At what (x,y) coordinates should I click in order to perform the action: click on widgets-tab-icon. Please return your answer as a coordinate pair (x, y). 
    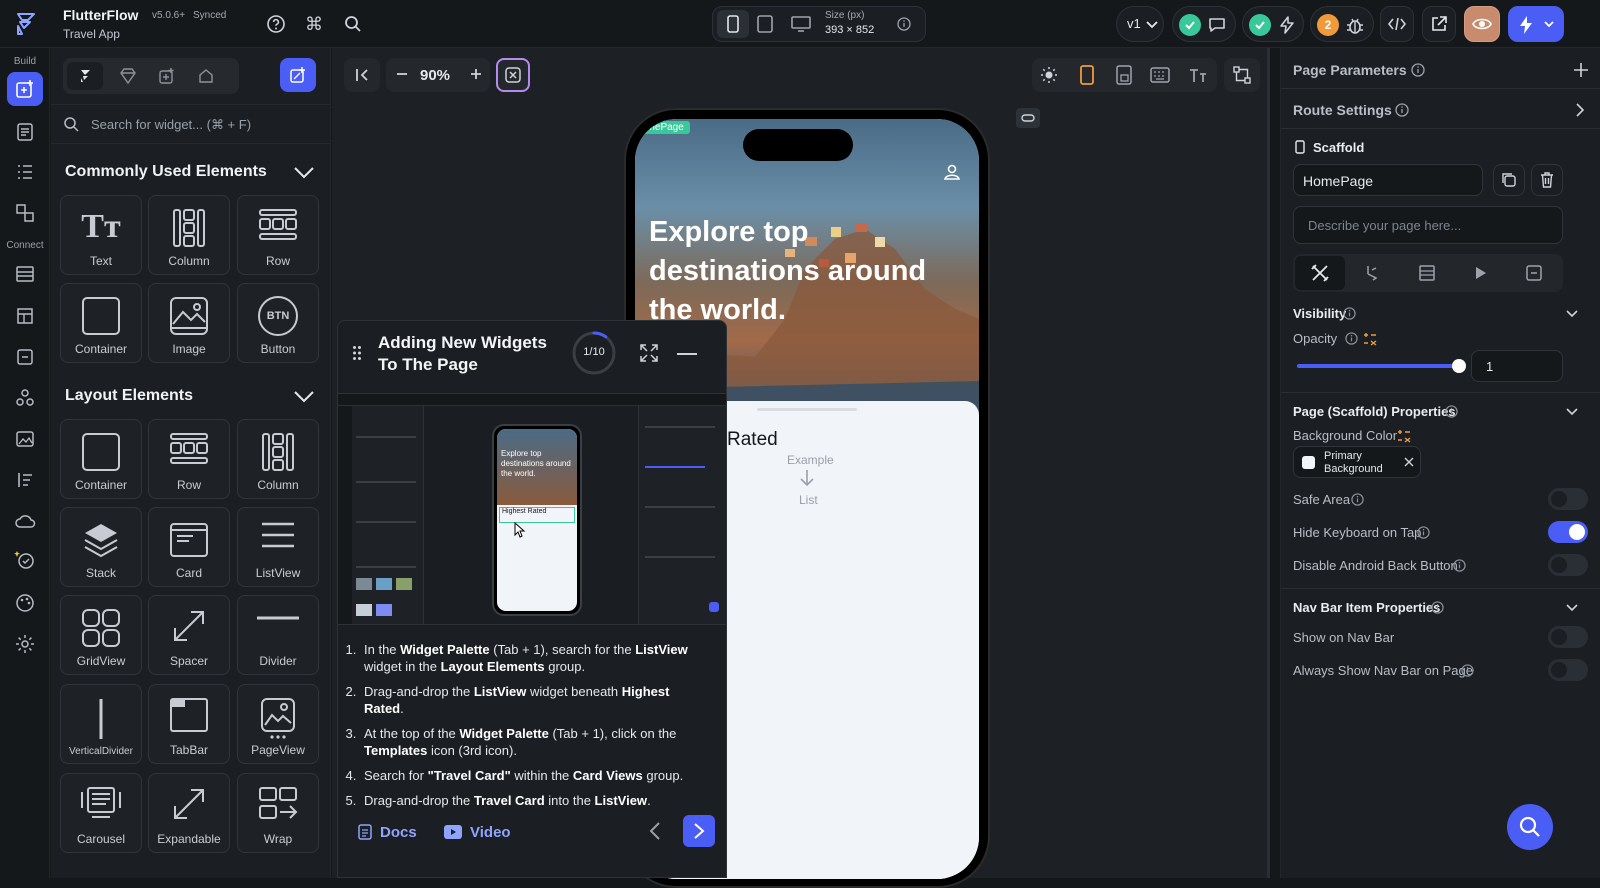
    Looking at the image, I should click on (85, 76).